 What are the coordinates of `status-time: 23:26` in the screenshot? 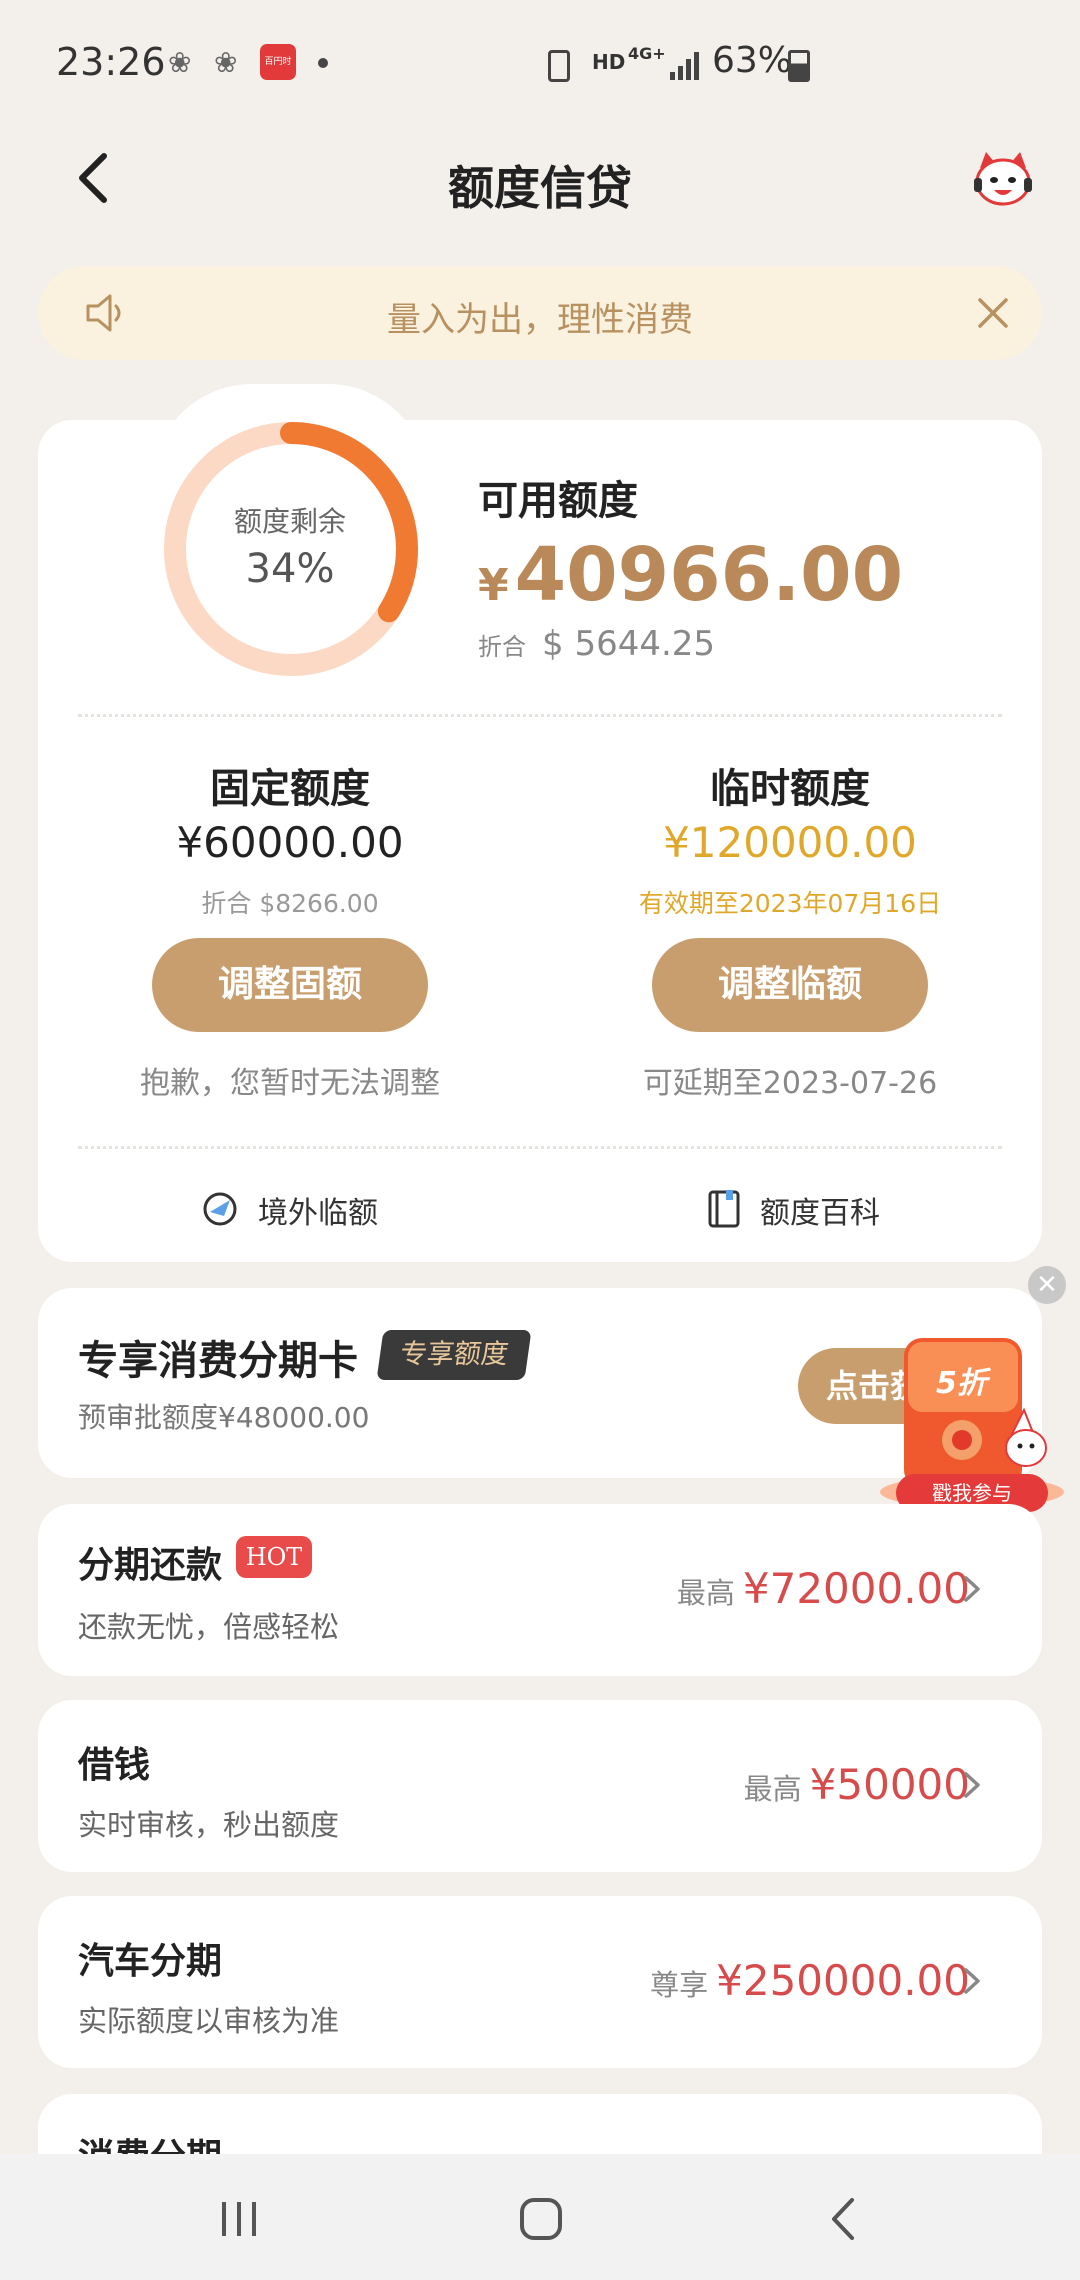 It's located at (111, 62).